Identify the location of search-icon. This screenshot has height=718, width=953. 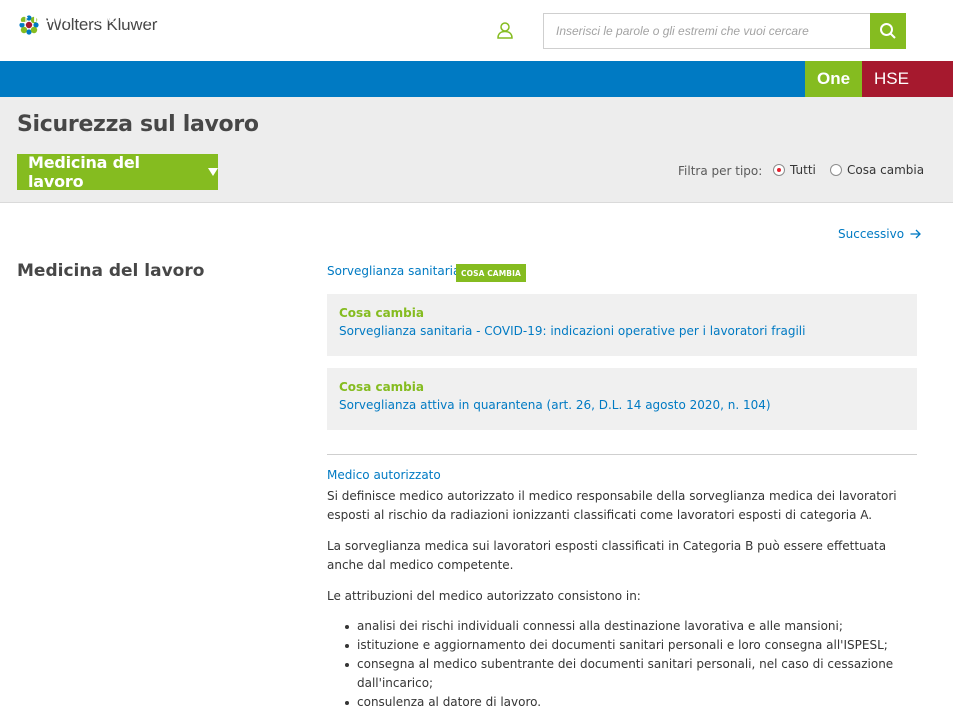
(888, 31).